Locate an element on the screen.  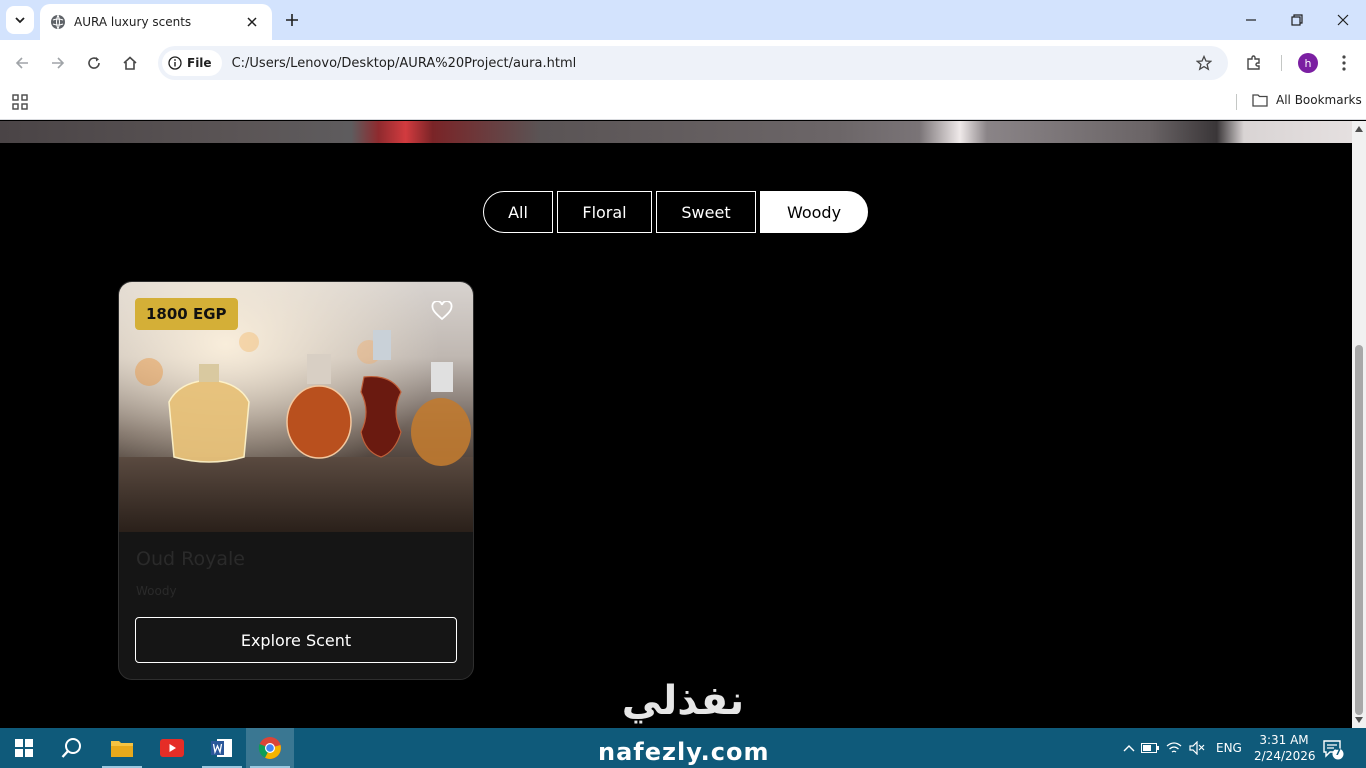
clock-time: 3:31 AM is located at coordinates (1284, 740).